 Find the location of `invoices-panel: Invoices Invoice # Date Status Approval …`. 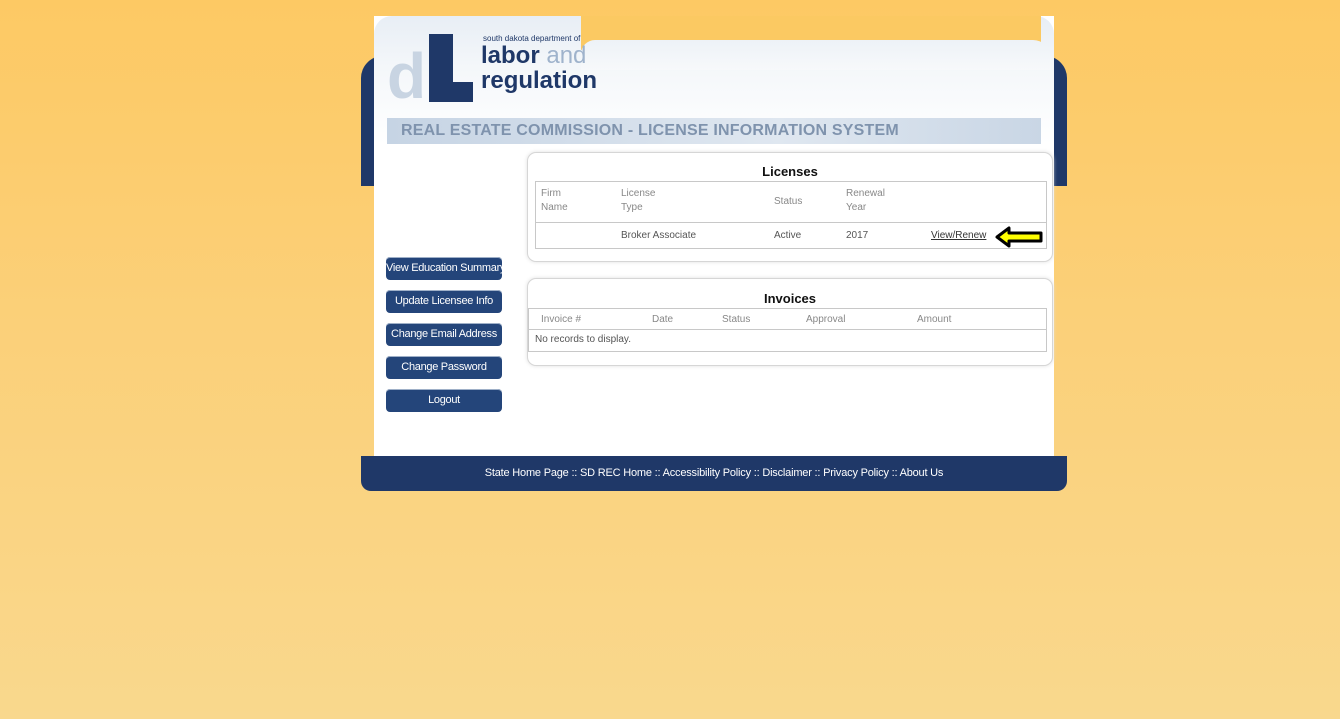

invoices-panel: Invoices Invoice # Date Status Approval … is located at coordinates (790, 322).